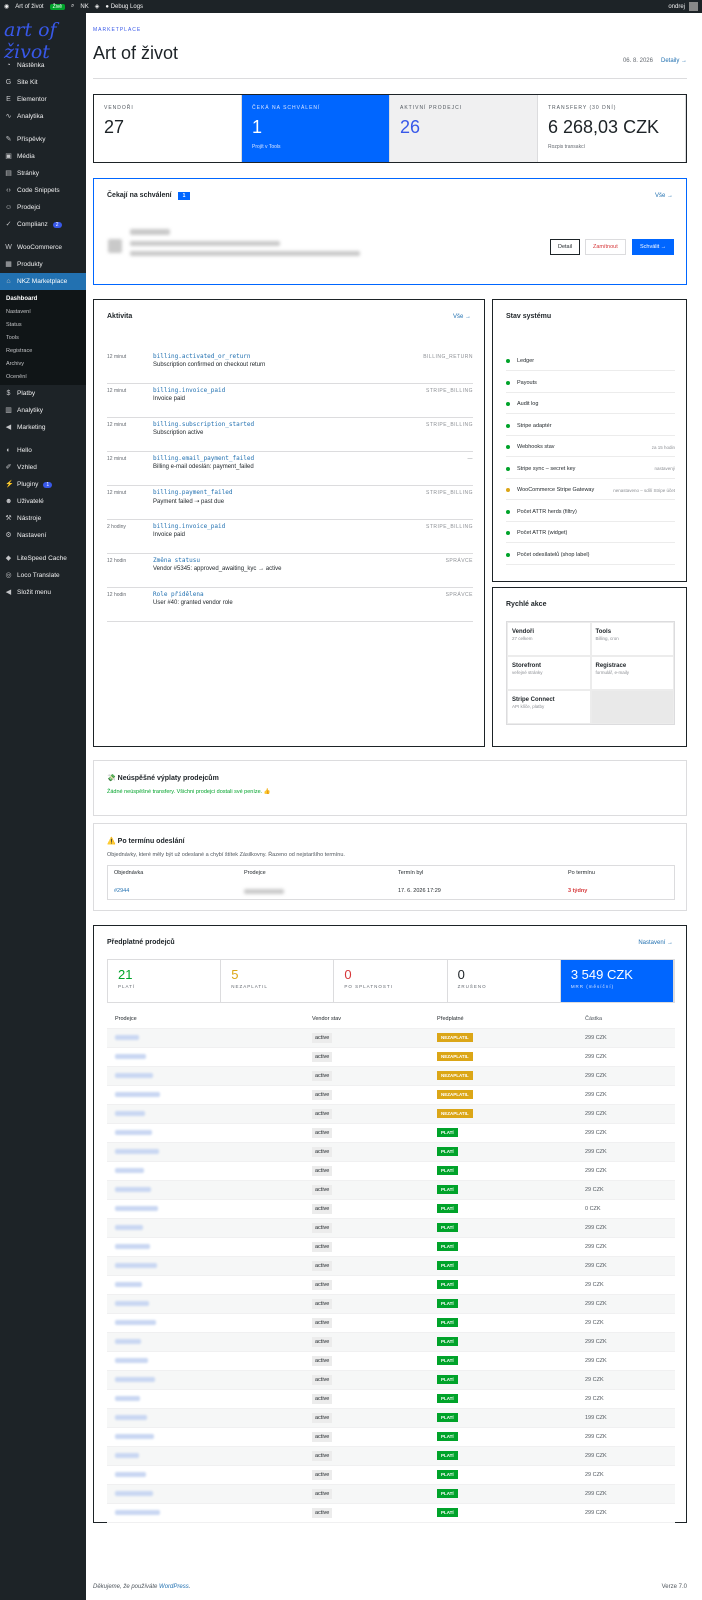 This screenshot has width=702, height=1600. Describe the element at coordinates (43, 410) in the screenshot. I see `sidebar-item-1: ▥ Analytiky` at that location.